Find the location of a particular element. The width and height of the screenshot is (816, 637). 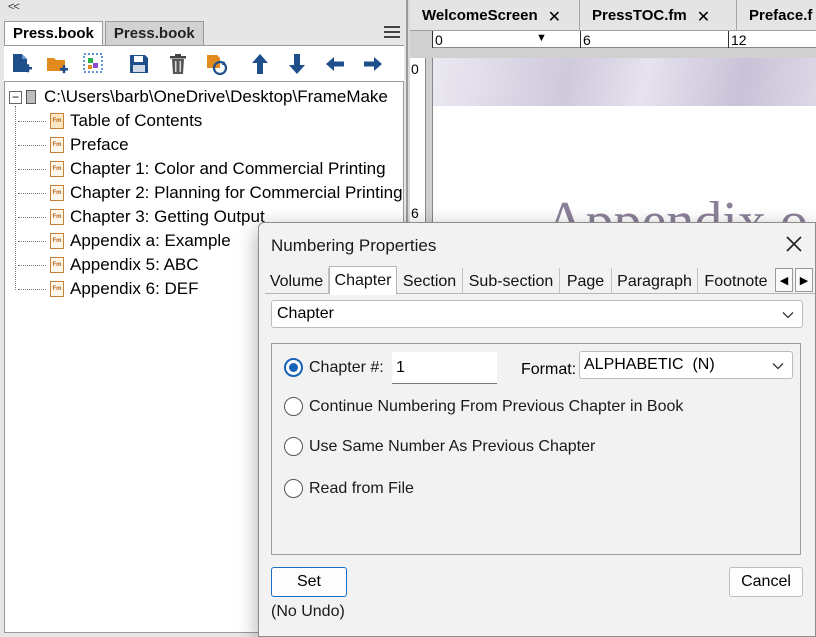

tab-section: Section is located at coordinates (430, 281).